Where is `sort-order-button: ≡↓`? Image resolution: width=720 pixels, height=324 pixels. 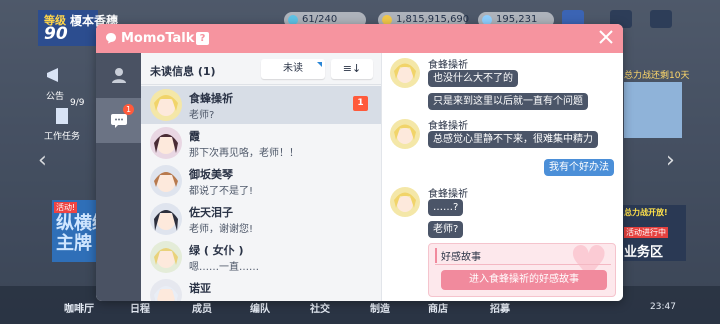 sort-order-button: ≡↓ is located at coordinates (352, 69).